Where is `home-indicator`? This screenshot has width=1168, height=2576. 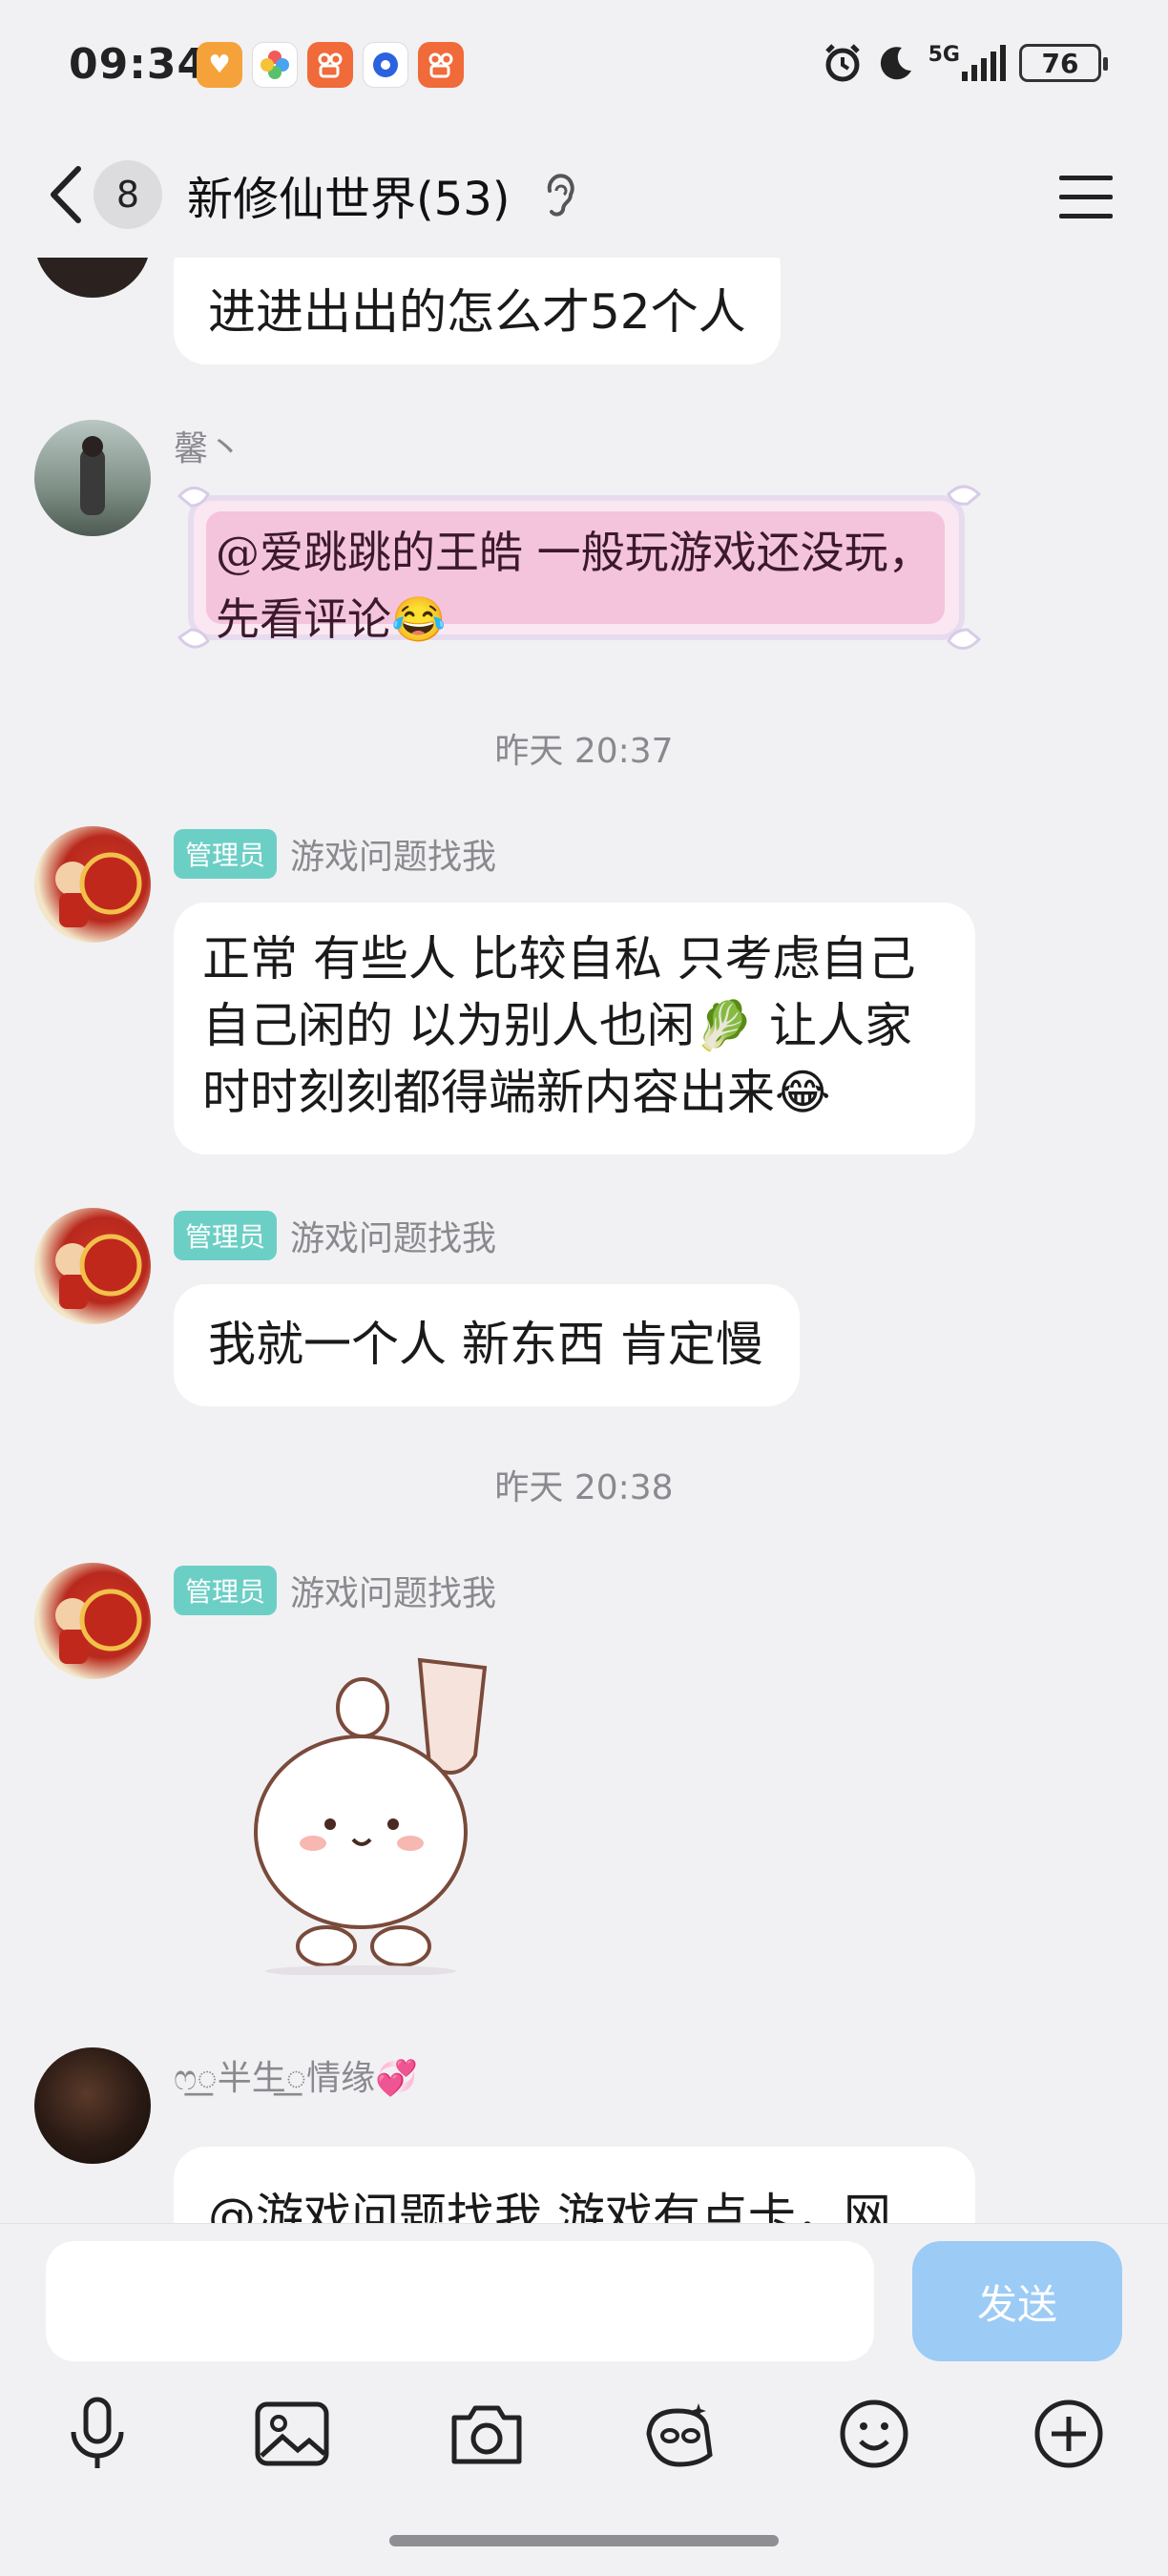 home-indicator is located at coordinates (584, 2540).